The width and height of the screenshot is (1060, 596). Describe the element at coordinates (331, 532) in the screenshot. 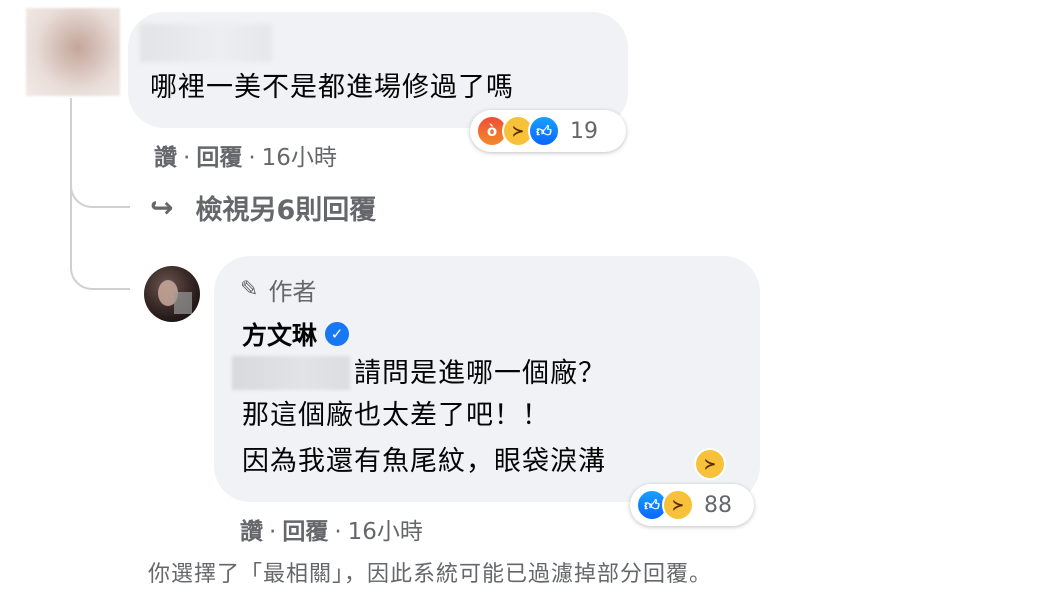

I see `reply-actions: 讚 · 回覆 · 16小時` at that location.